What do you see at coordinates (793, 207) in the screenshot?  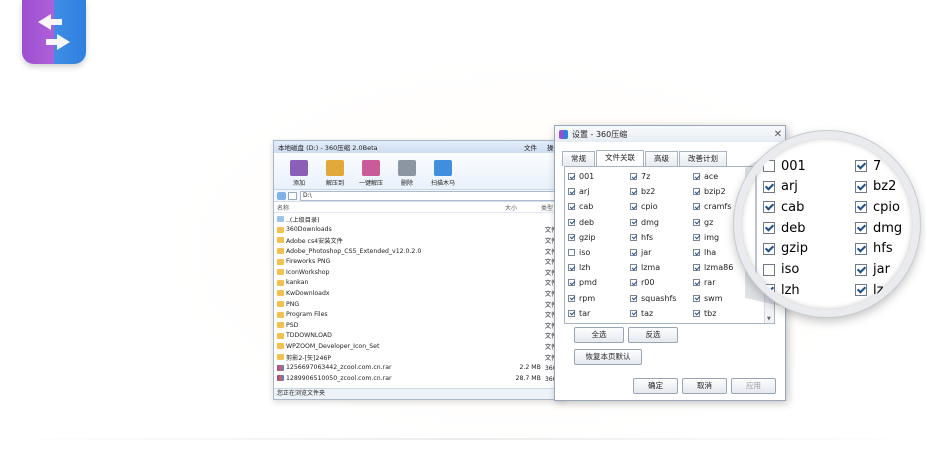 I see `format-label: cab` at bounding box center [793, 207].